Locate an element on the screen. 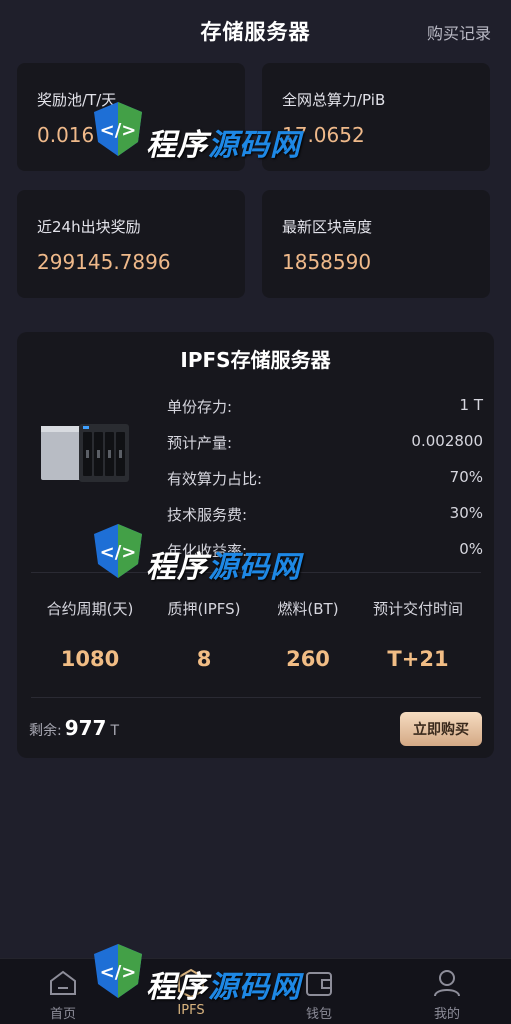 The height and width of the screenshot is (1024, 511). spec-value: 0.002800 is located at coordinates (447, 441).